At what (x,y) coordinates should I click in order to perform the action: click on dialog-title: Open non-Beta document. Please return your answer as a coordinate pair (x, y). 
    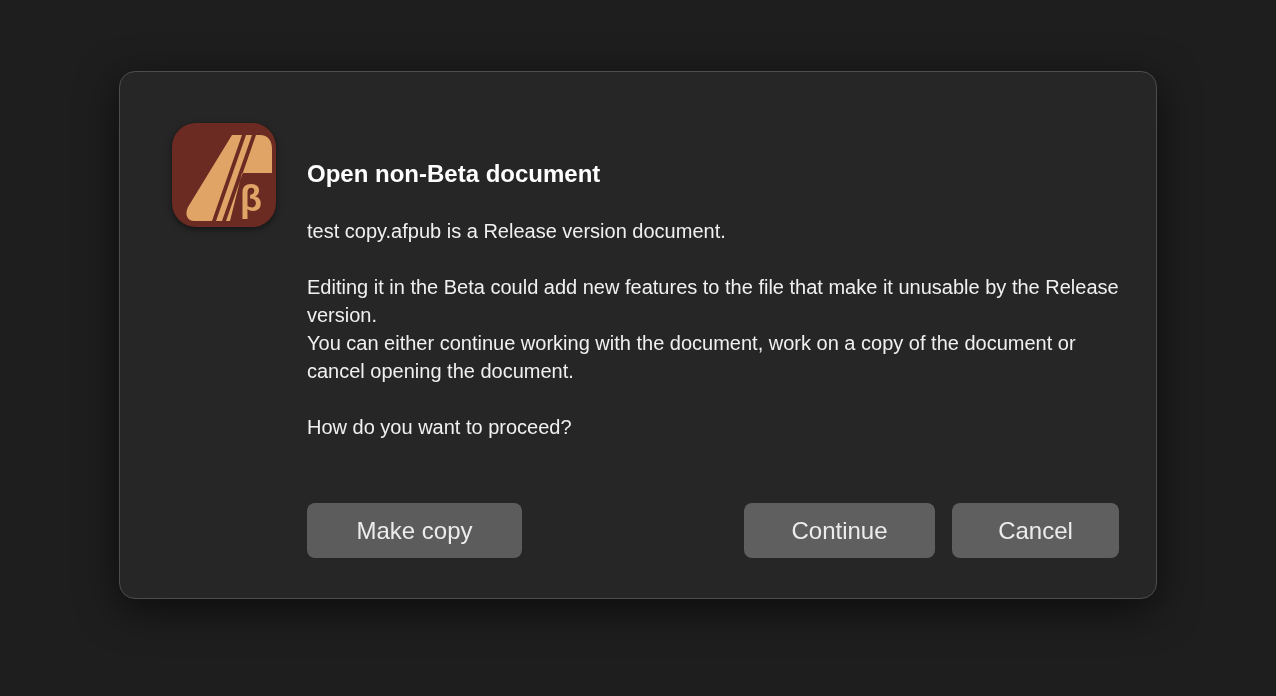
    Looking at the image, I should click on (454, 174).